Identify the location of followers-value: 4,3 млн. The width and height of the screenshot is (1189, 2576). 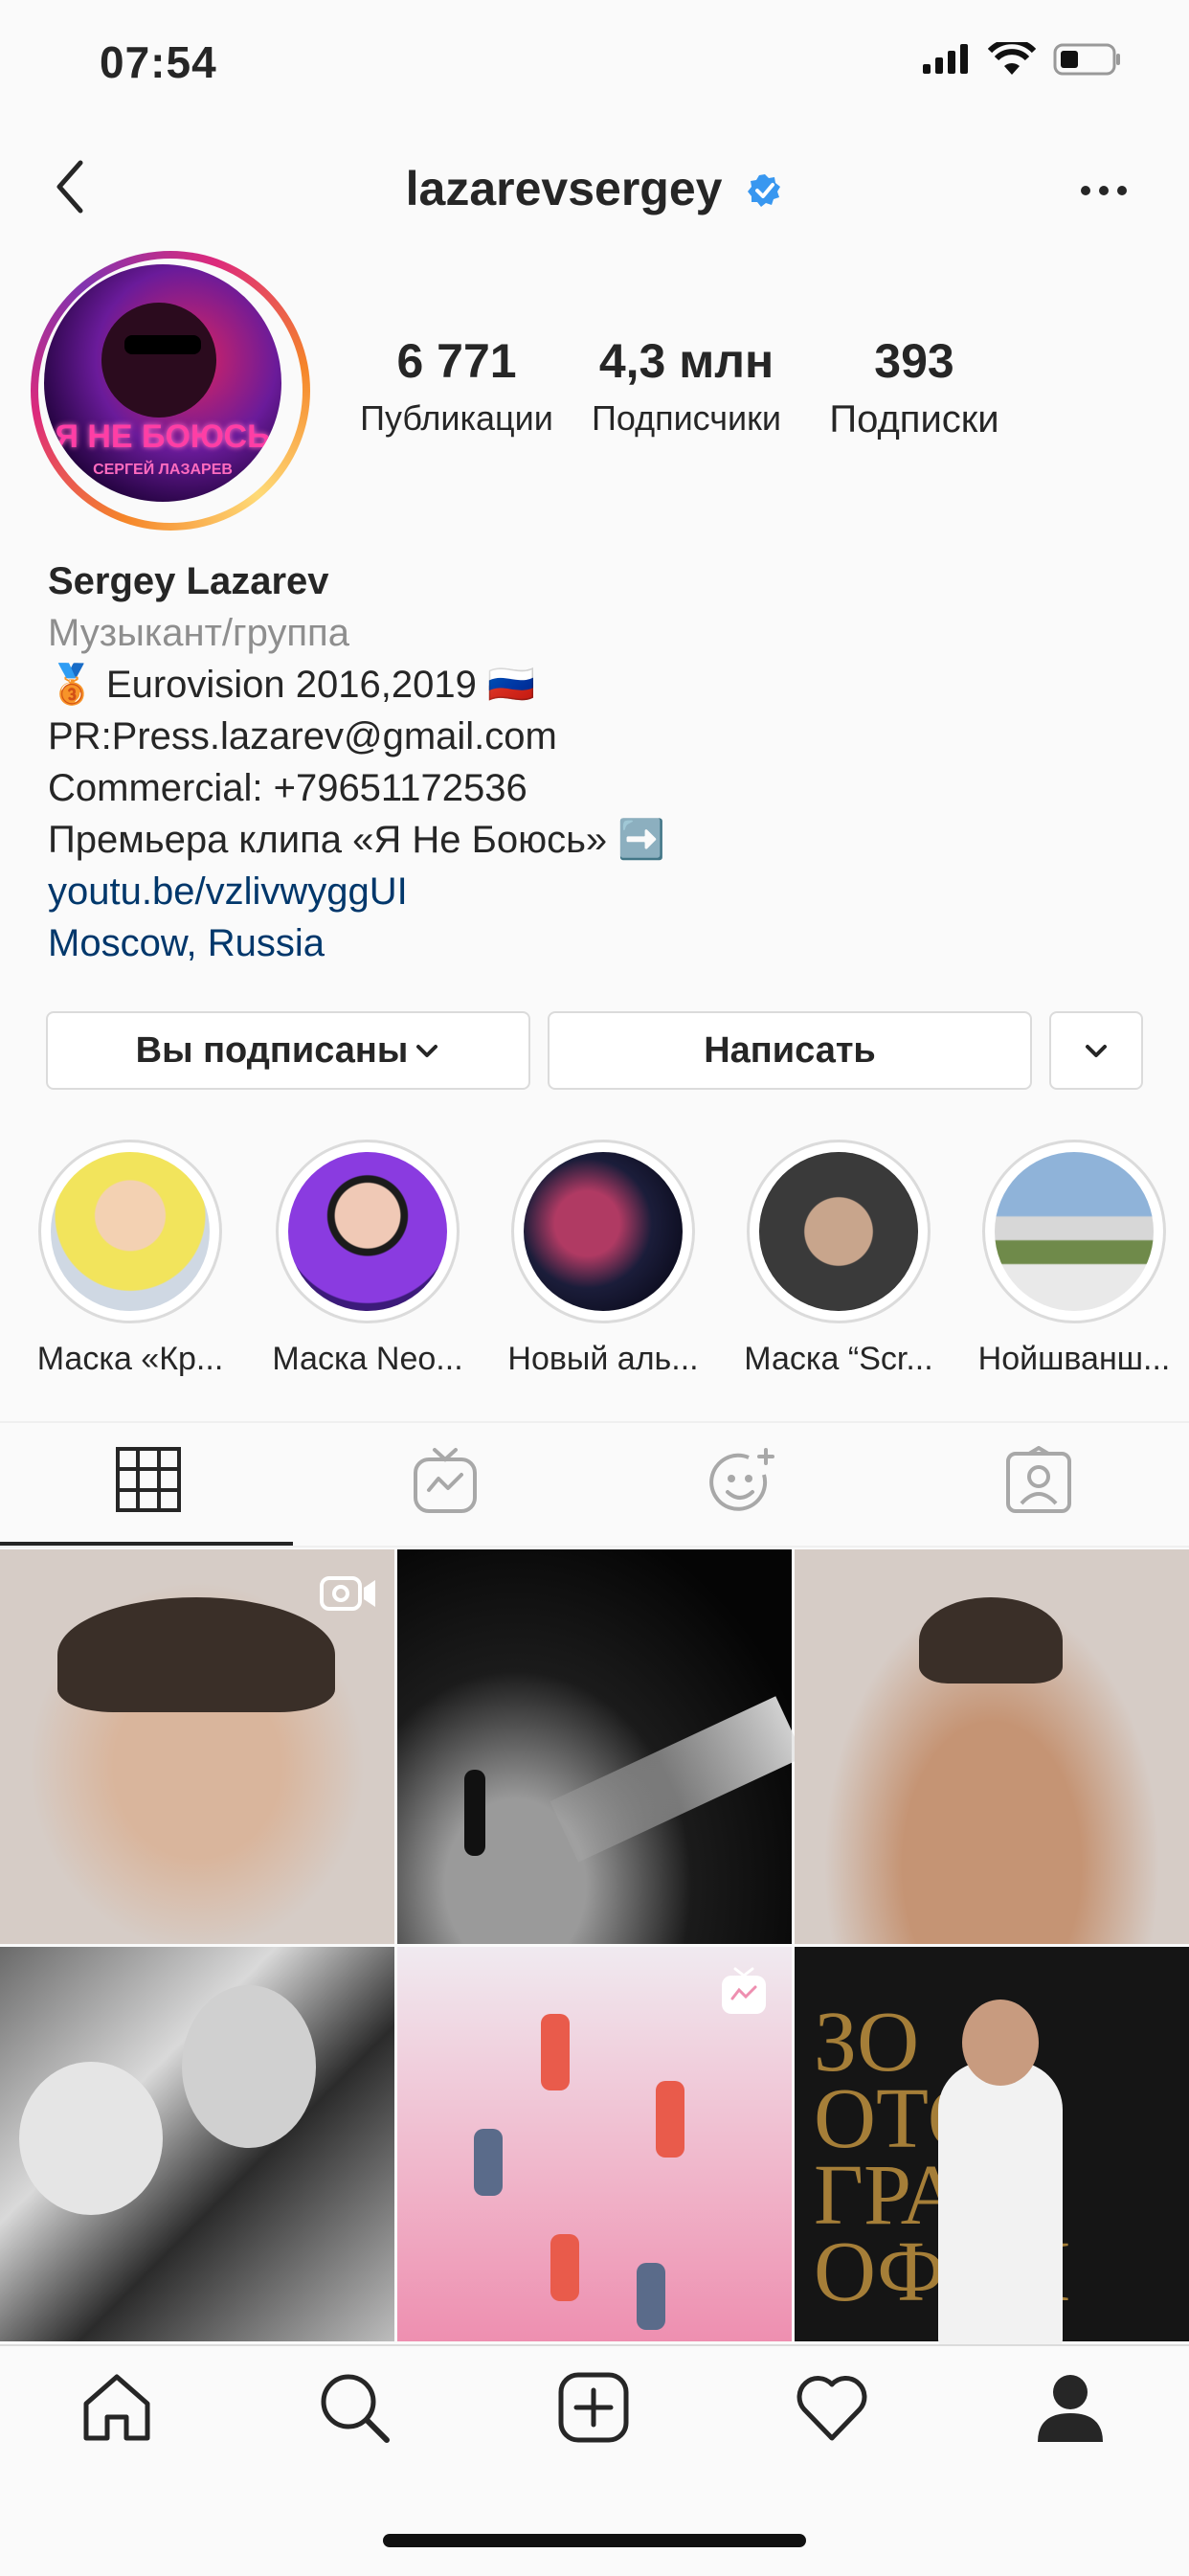
(686, 361).